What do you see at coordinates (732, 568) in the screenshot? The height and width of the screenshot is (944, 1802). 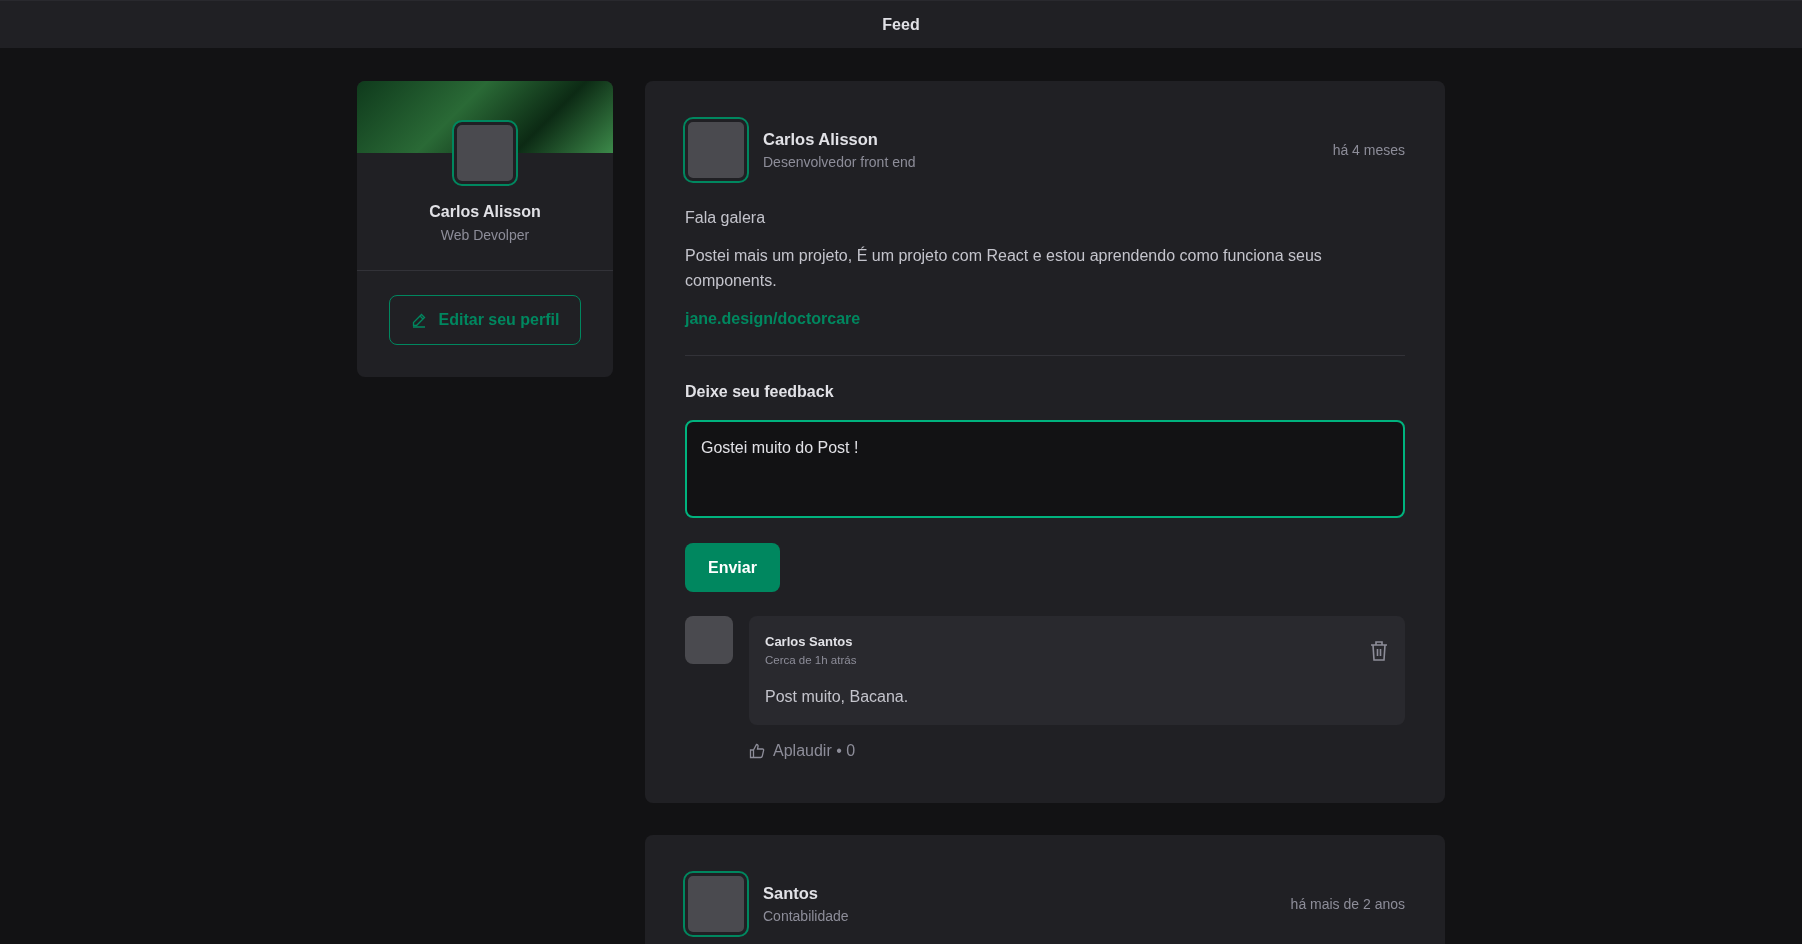 I see `send-button: Enviar` at bounding box center [732, 568].